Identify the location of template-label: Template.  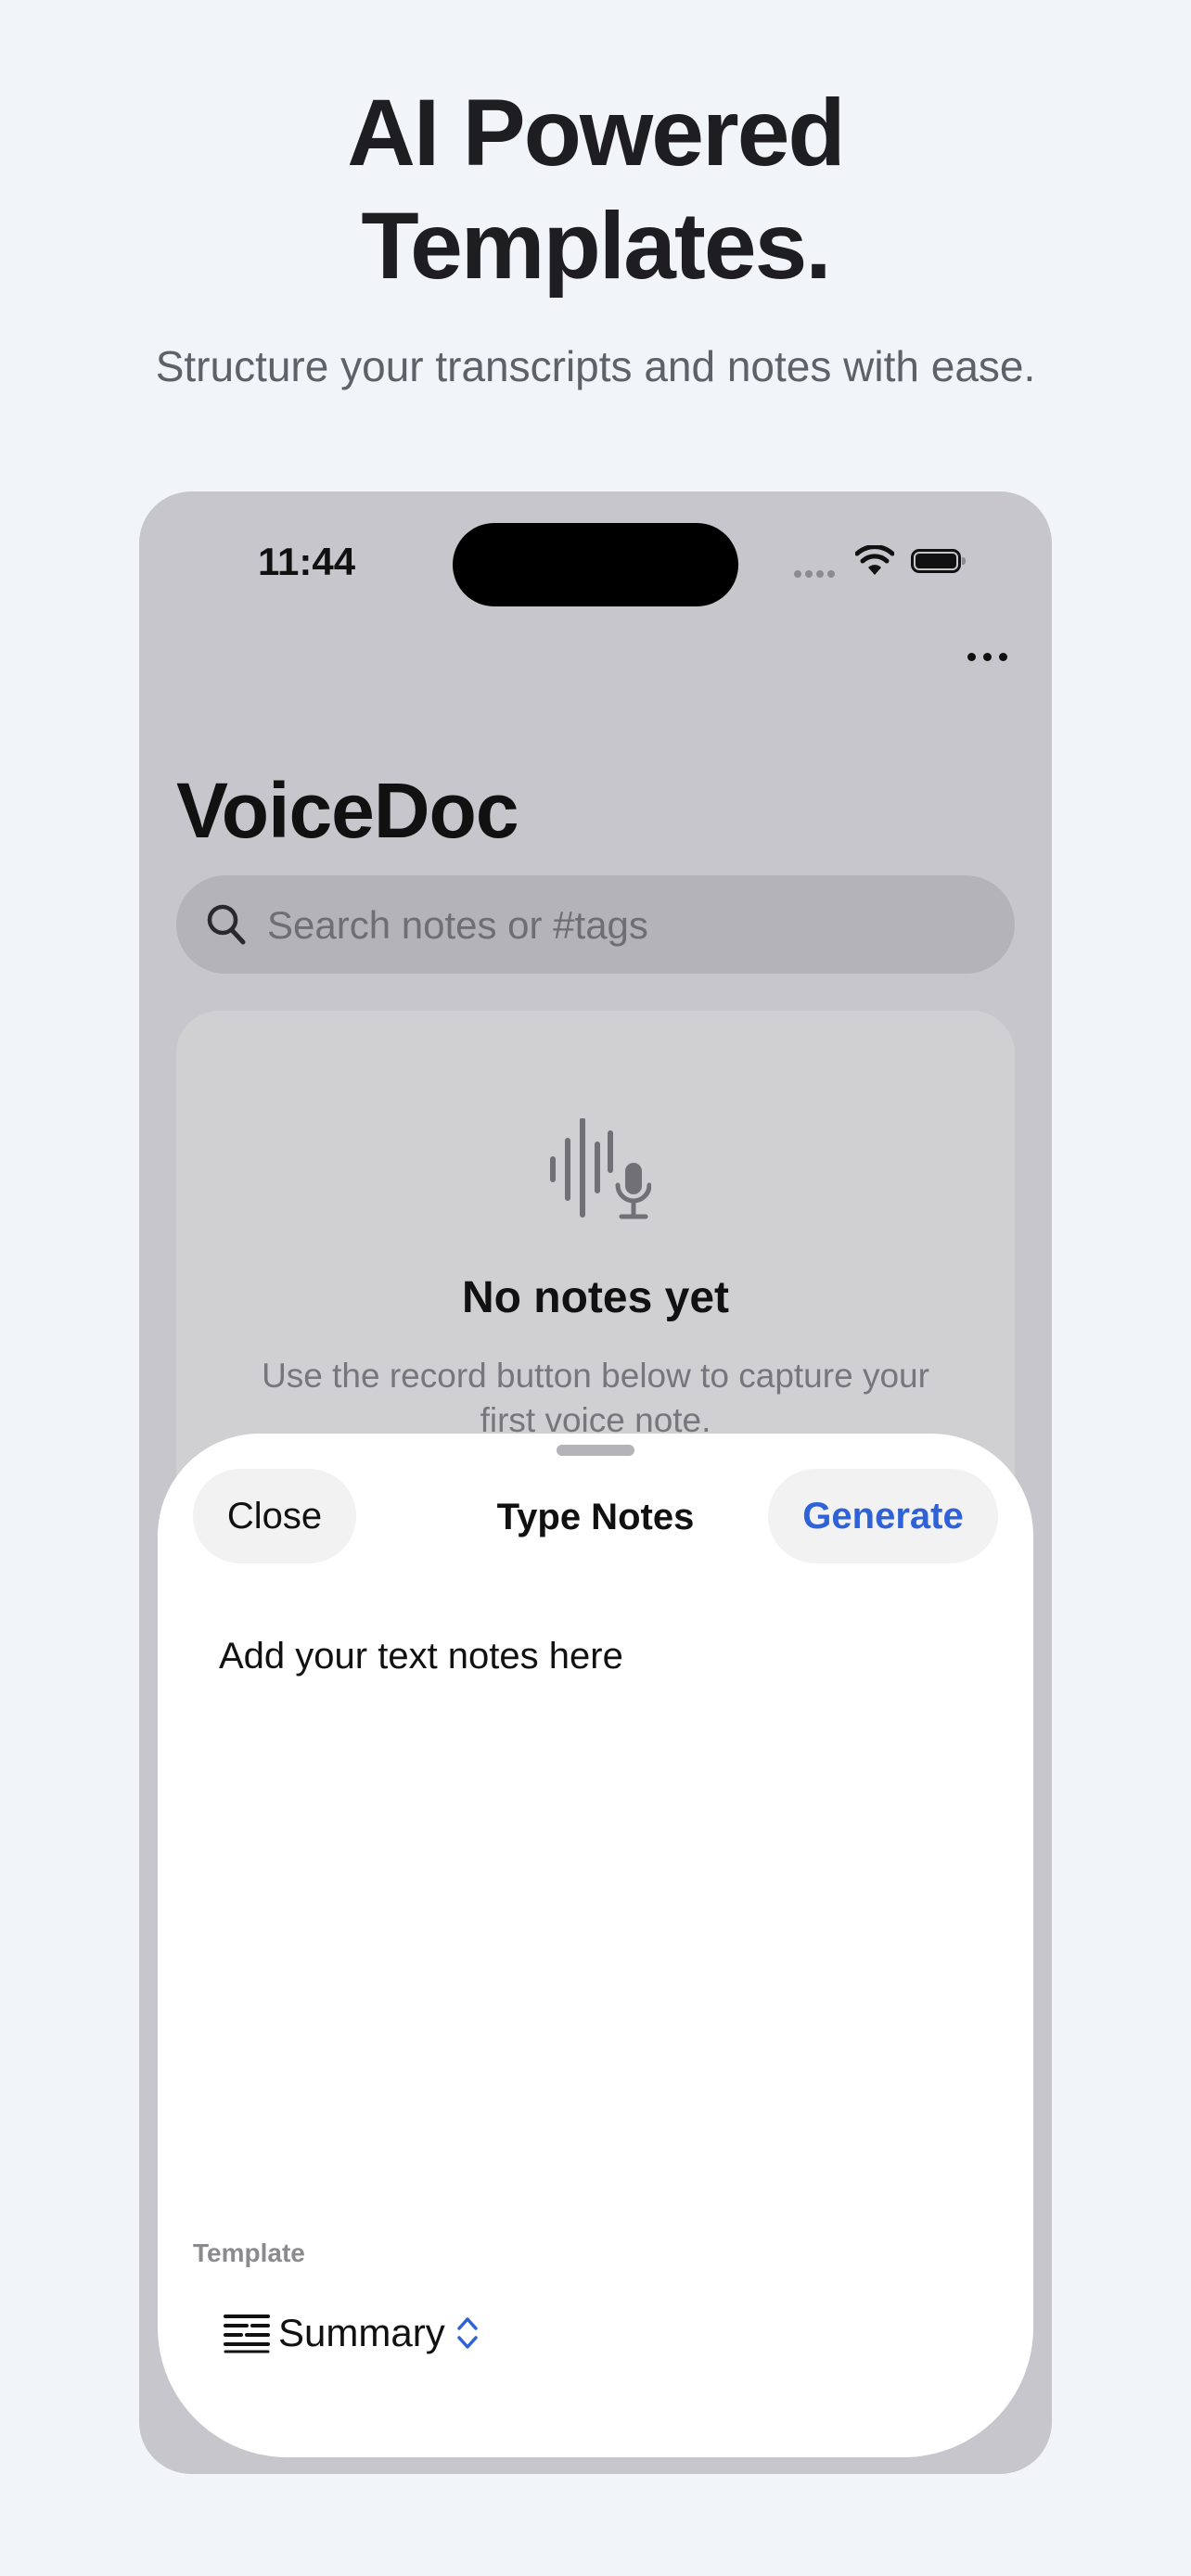
(249, 2252).